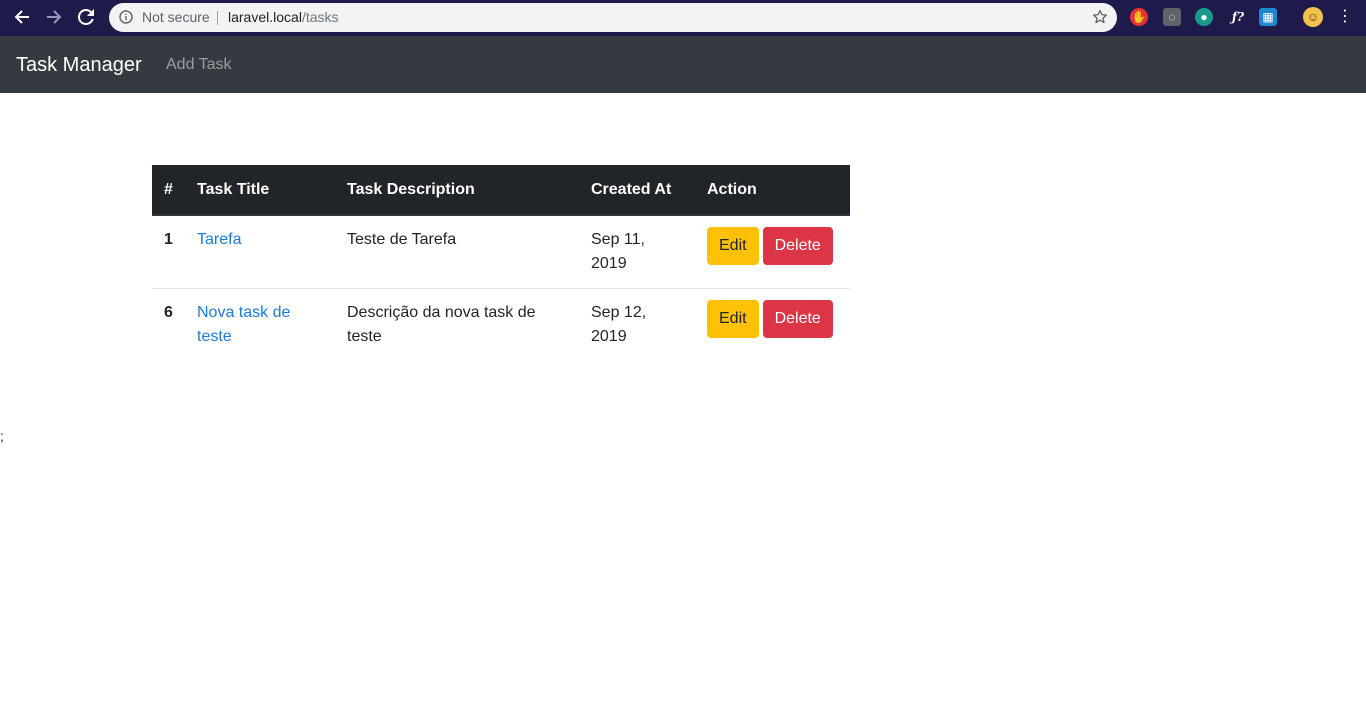 The width and height of the screenshot is (1366, 703). What do you see at coordinates (1313, 17) in the screenshot?
I see `profile-avatar-icon: ☺` at bounding box center [1313, 17].